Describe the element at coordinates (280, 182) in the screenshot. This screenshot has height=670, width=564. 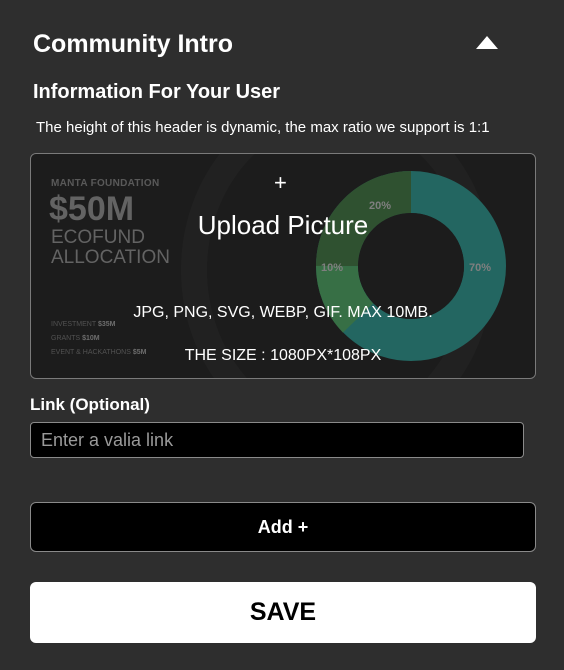
I see `plus-icon: +` at that location.